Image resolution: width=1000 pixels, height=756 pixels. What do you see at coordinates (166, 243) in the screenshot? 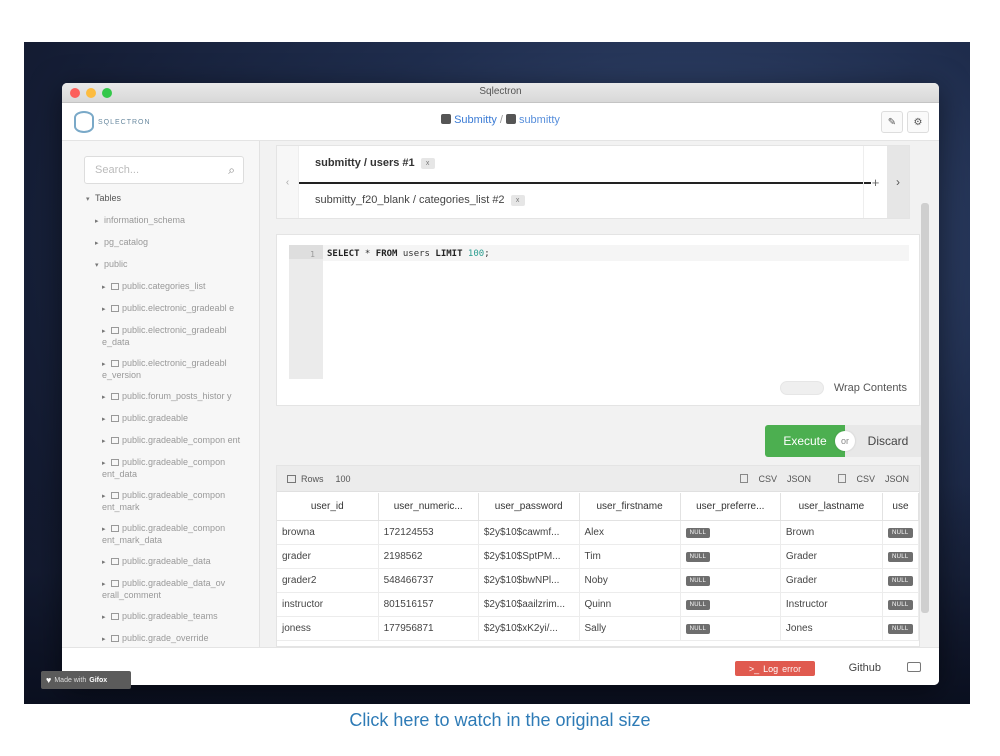
I see `tree-node: ▸ pg_catalog` at bounding box center [166, 243].